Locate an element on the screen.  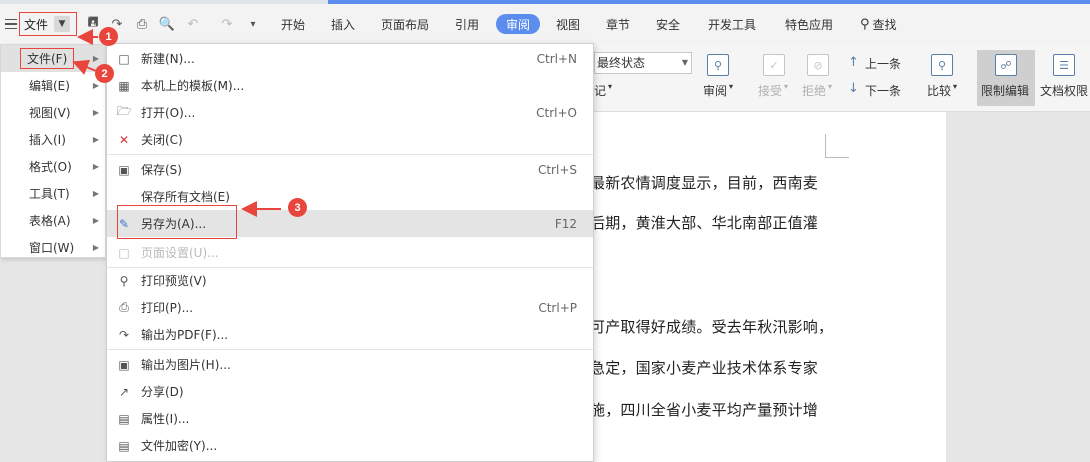
search-button: ⚲ 查找 is located at coordinates (878, 24).